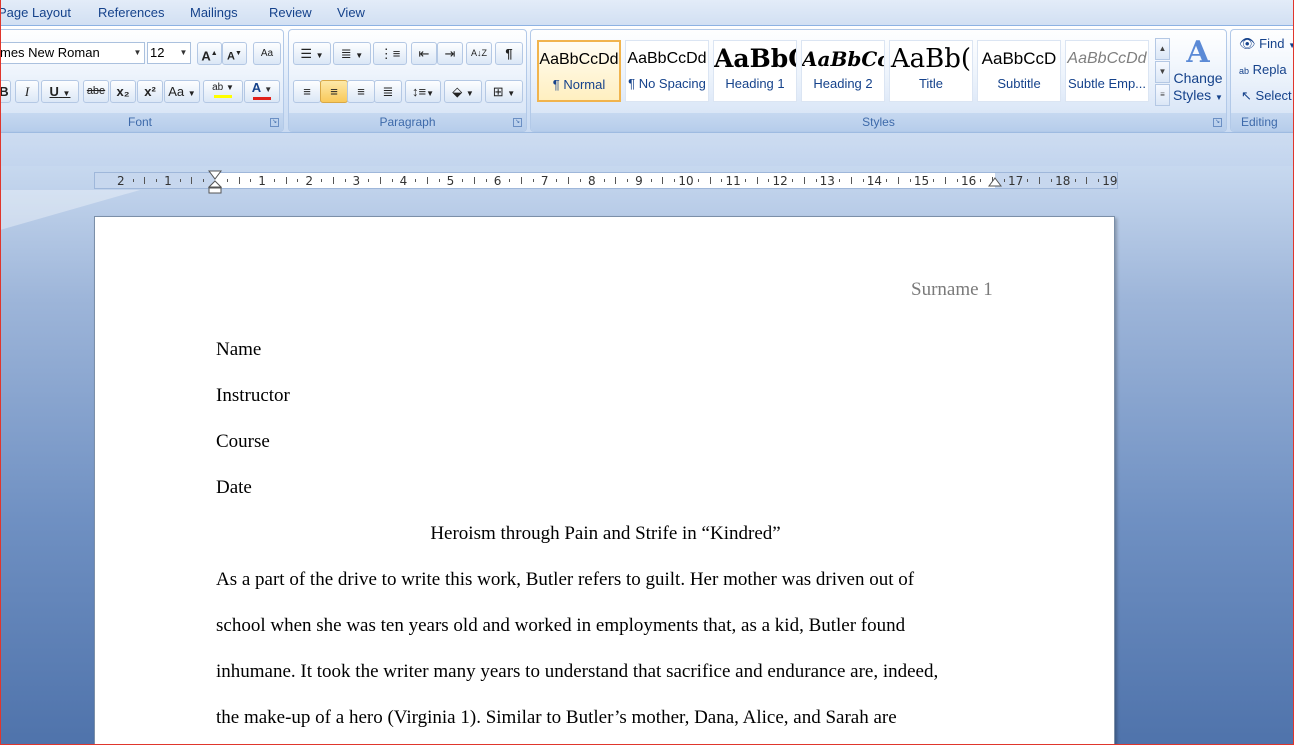 Image resolution: width=1294 pixels, height=745 pixels. I want to click on subscript-button: x₂, so click(123, 91).